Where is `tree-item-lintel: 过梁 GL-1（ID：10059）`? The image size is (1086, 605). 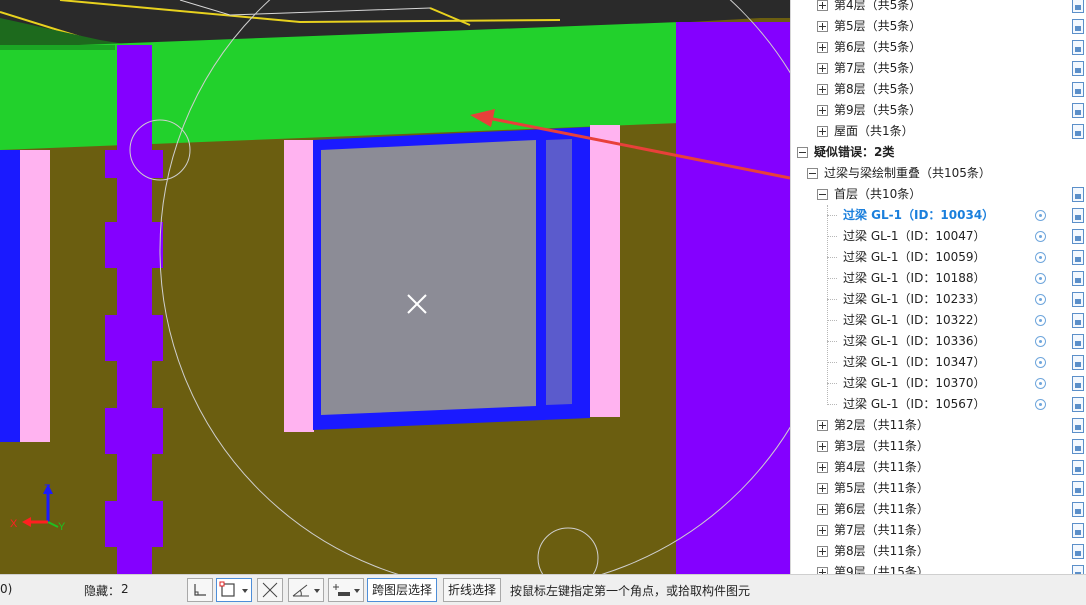
tree-item-lintel: 过梁 GL-1（ID：10059） is located at coordinates (938, 257).